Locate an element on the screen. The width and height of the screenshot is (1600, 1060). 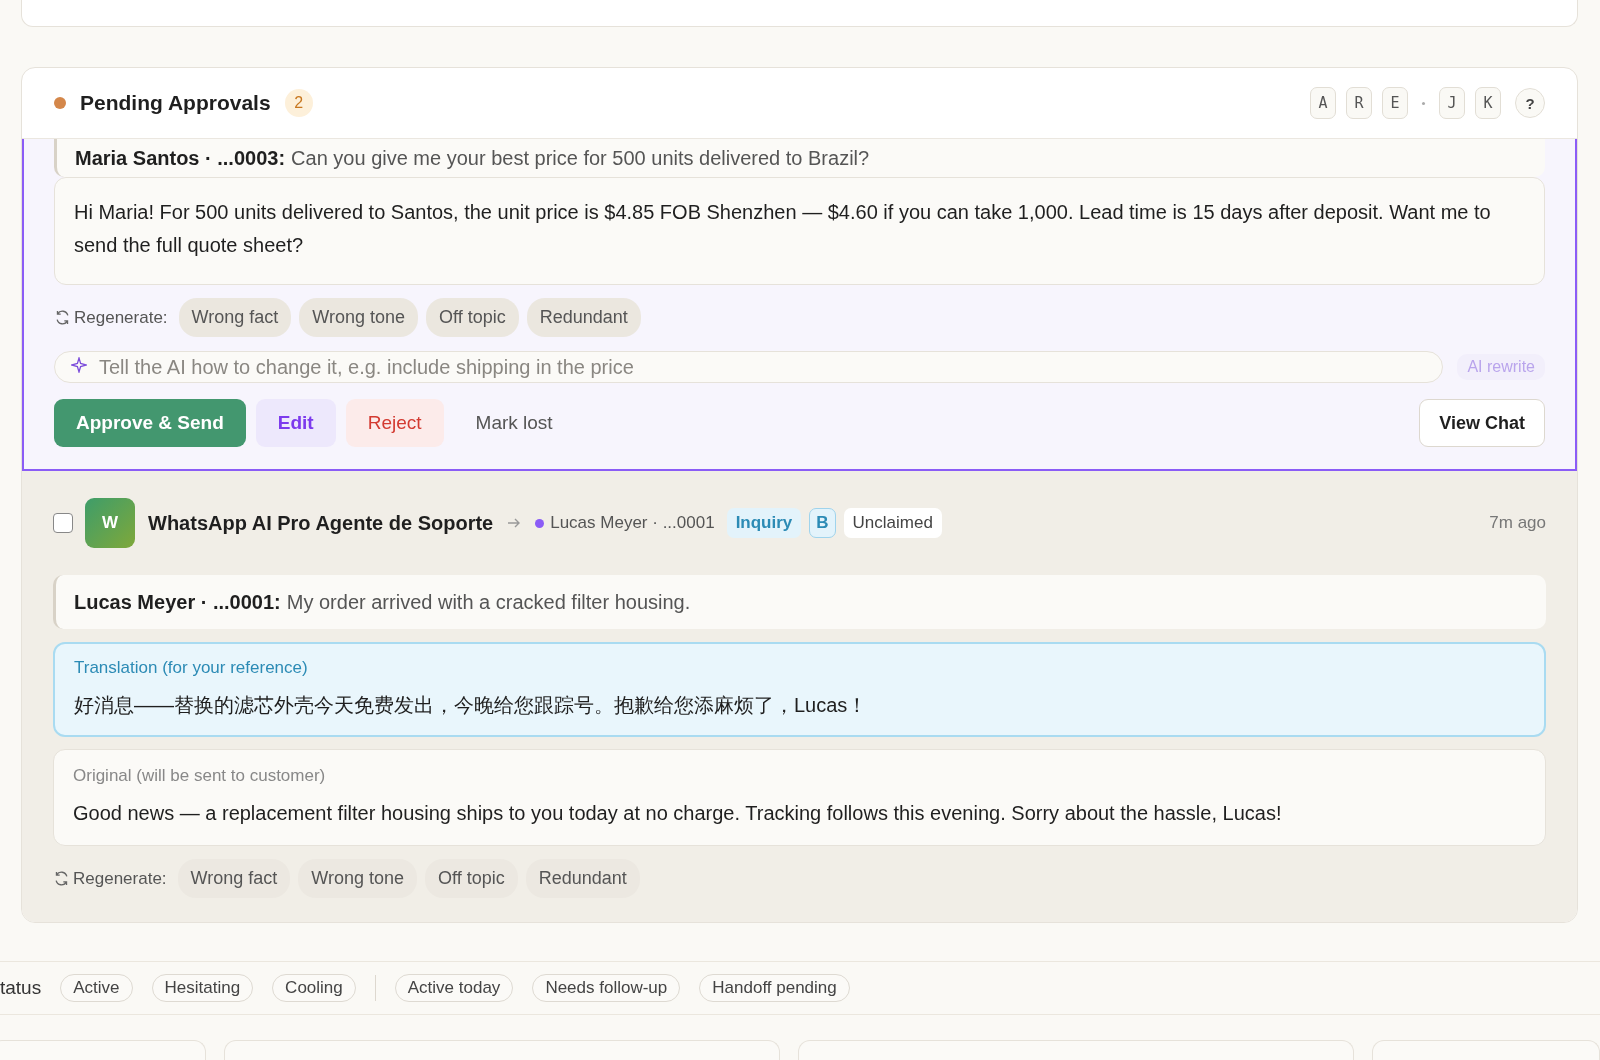
view-chat-button: View Chat is located at coordinates (1482, 423).